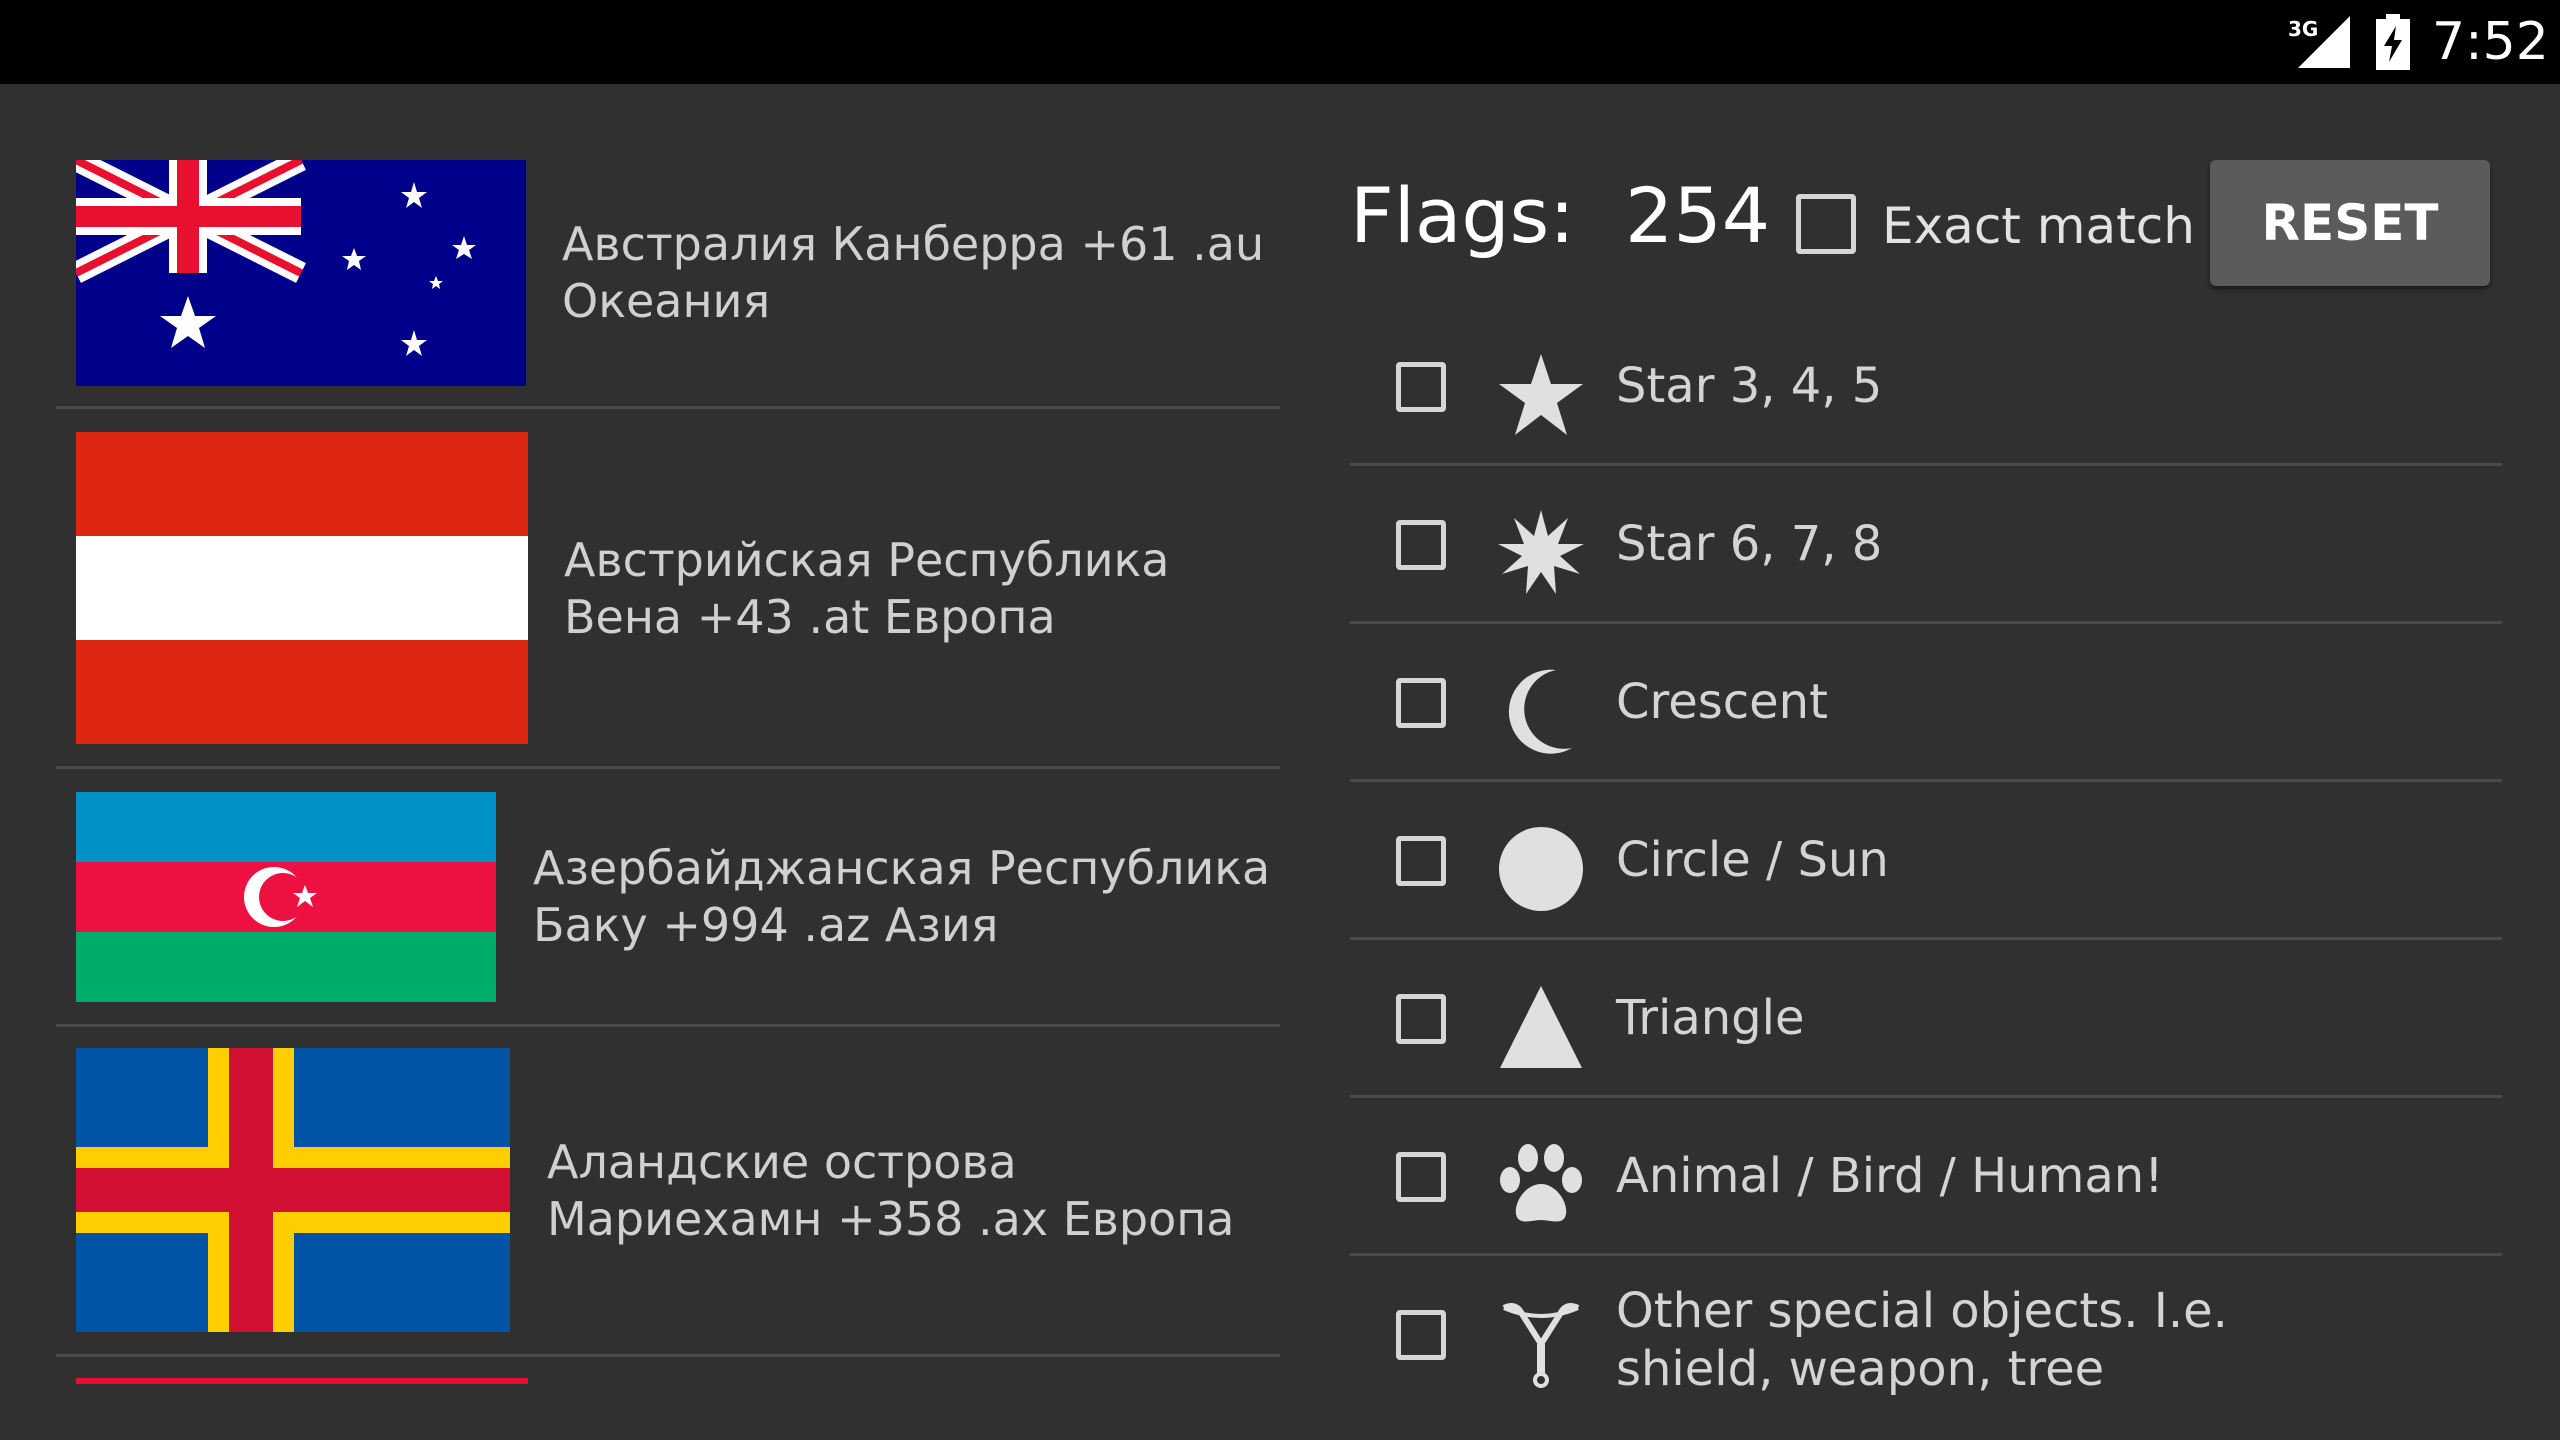  I want to click on filter-animal-bird-human: Animal / Bird / Human!, so click(1926, 1177).